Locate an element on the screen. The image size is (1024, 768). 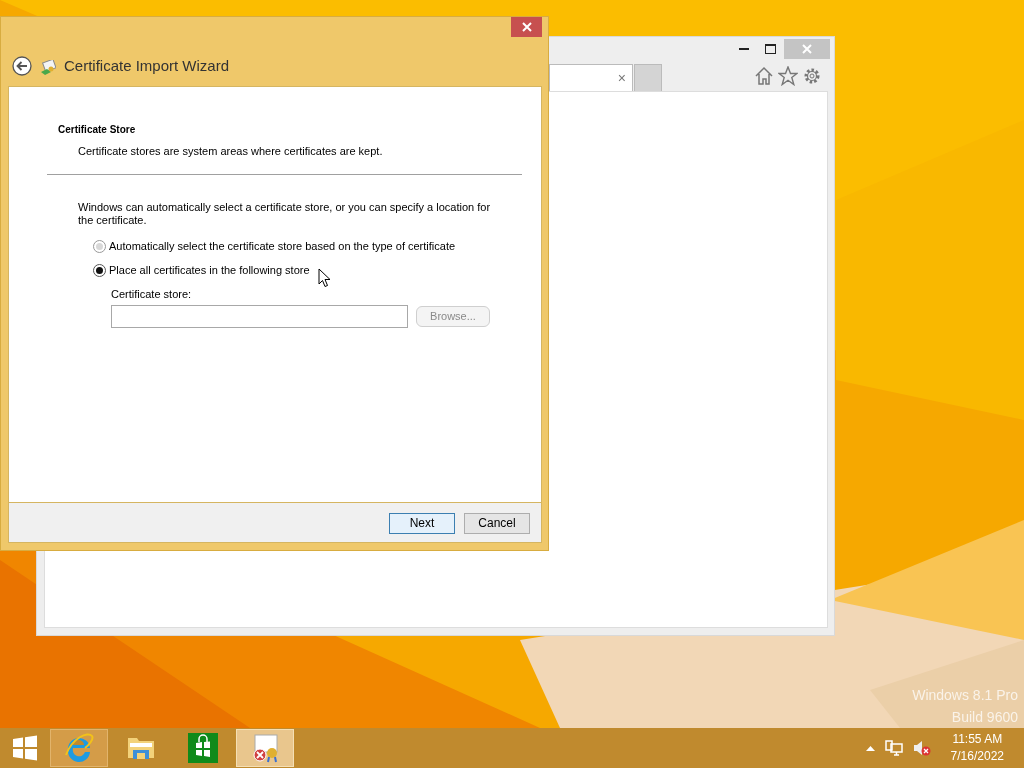
section-heading: Certificate Store is located at coordinates (97, 130).